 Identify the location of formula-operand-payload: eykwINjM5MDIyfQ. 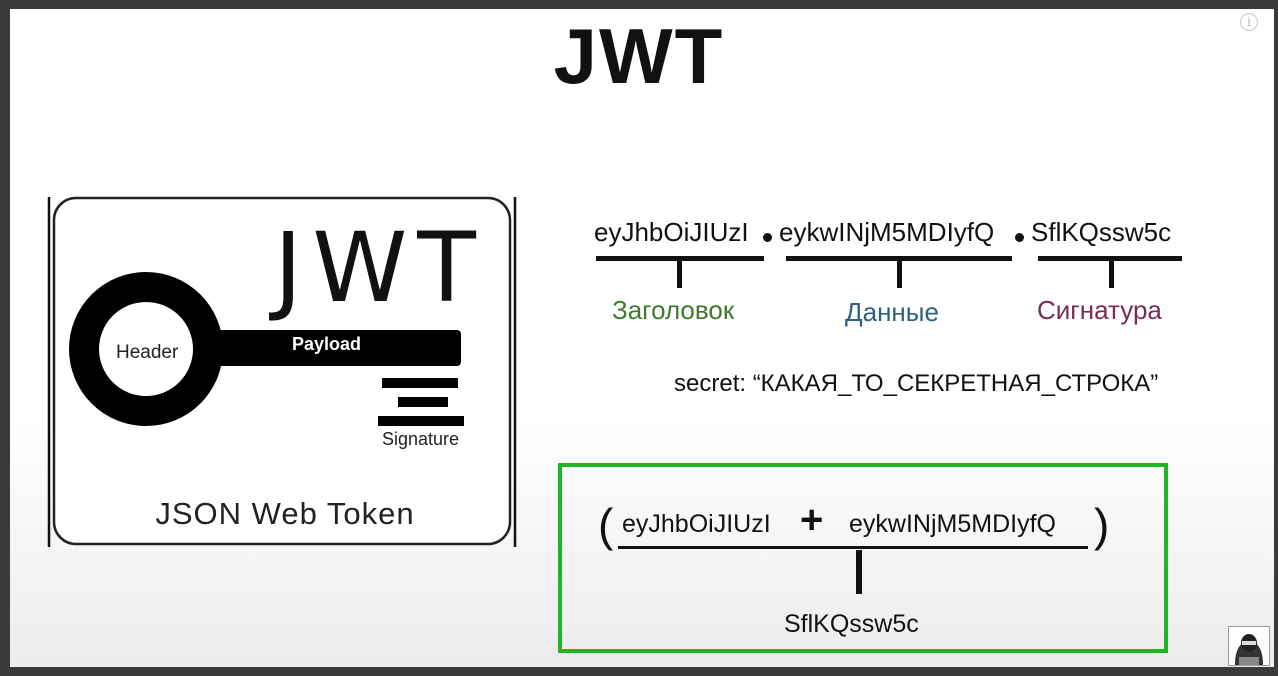
(952, 524).